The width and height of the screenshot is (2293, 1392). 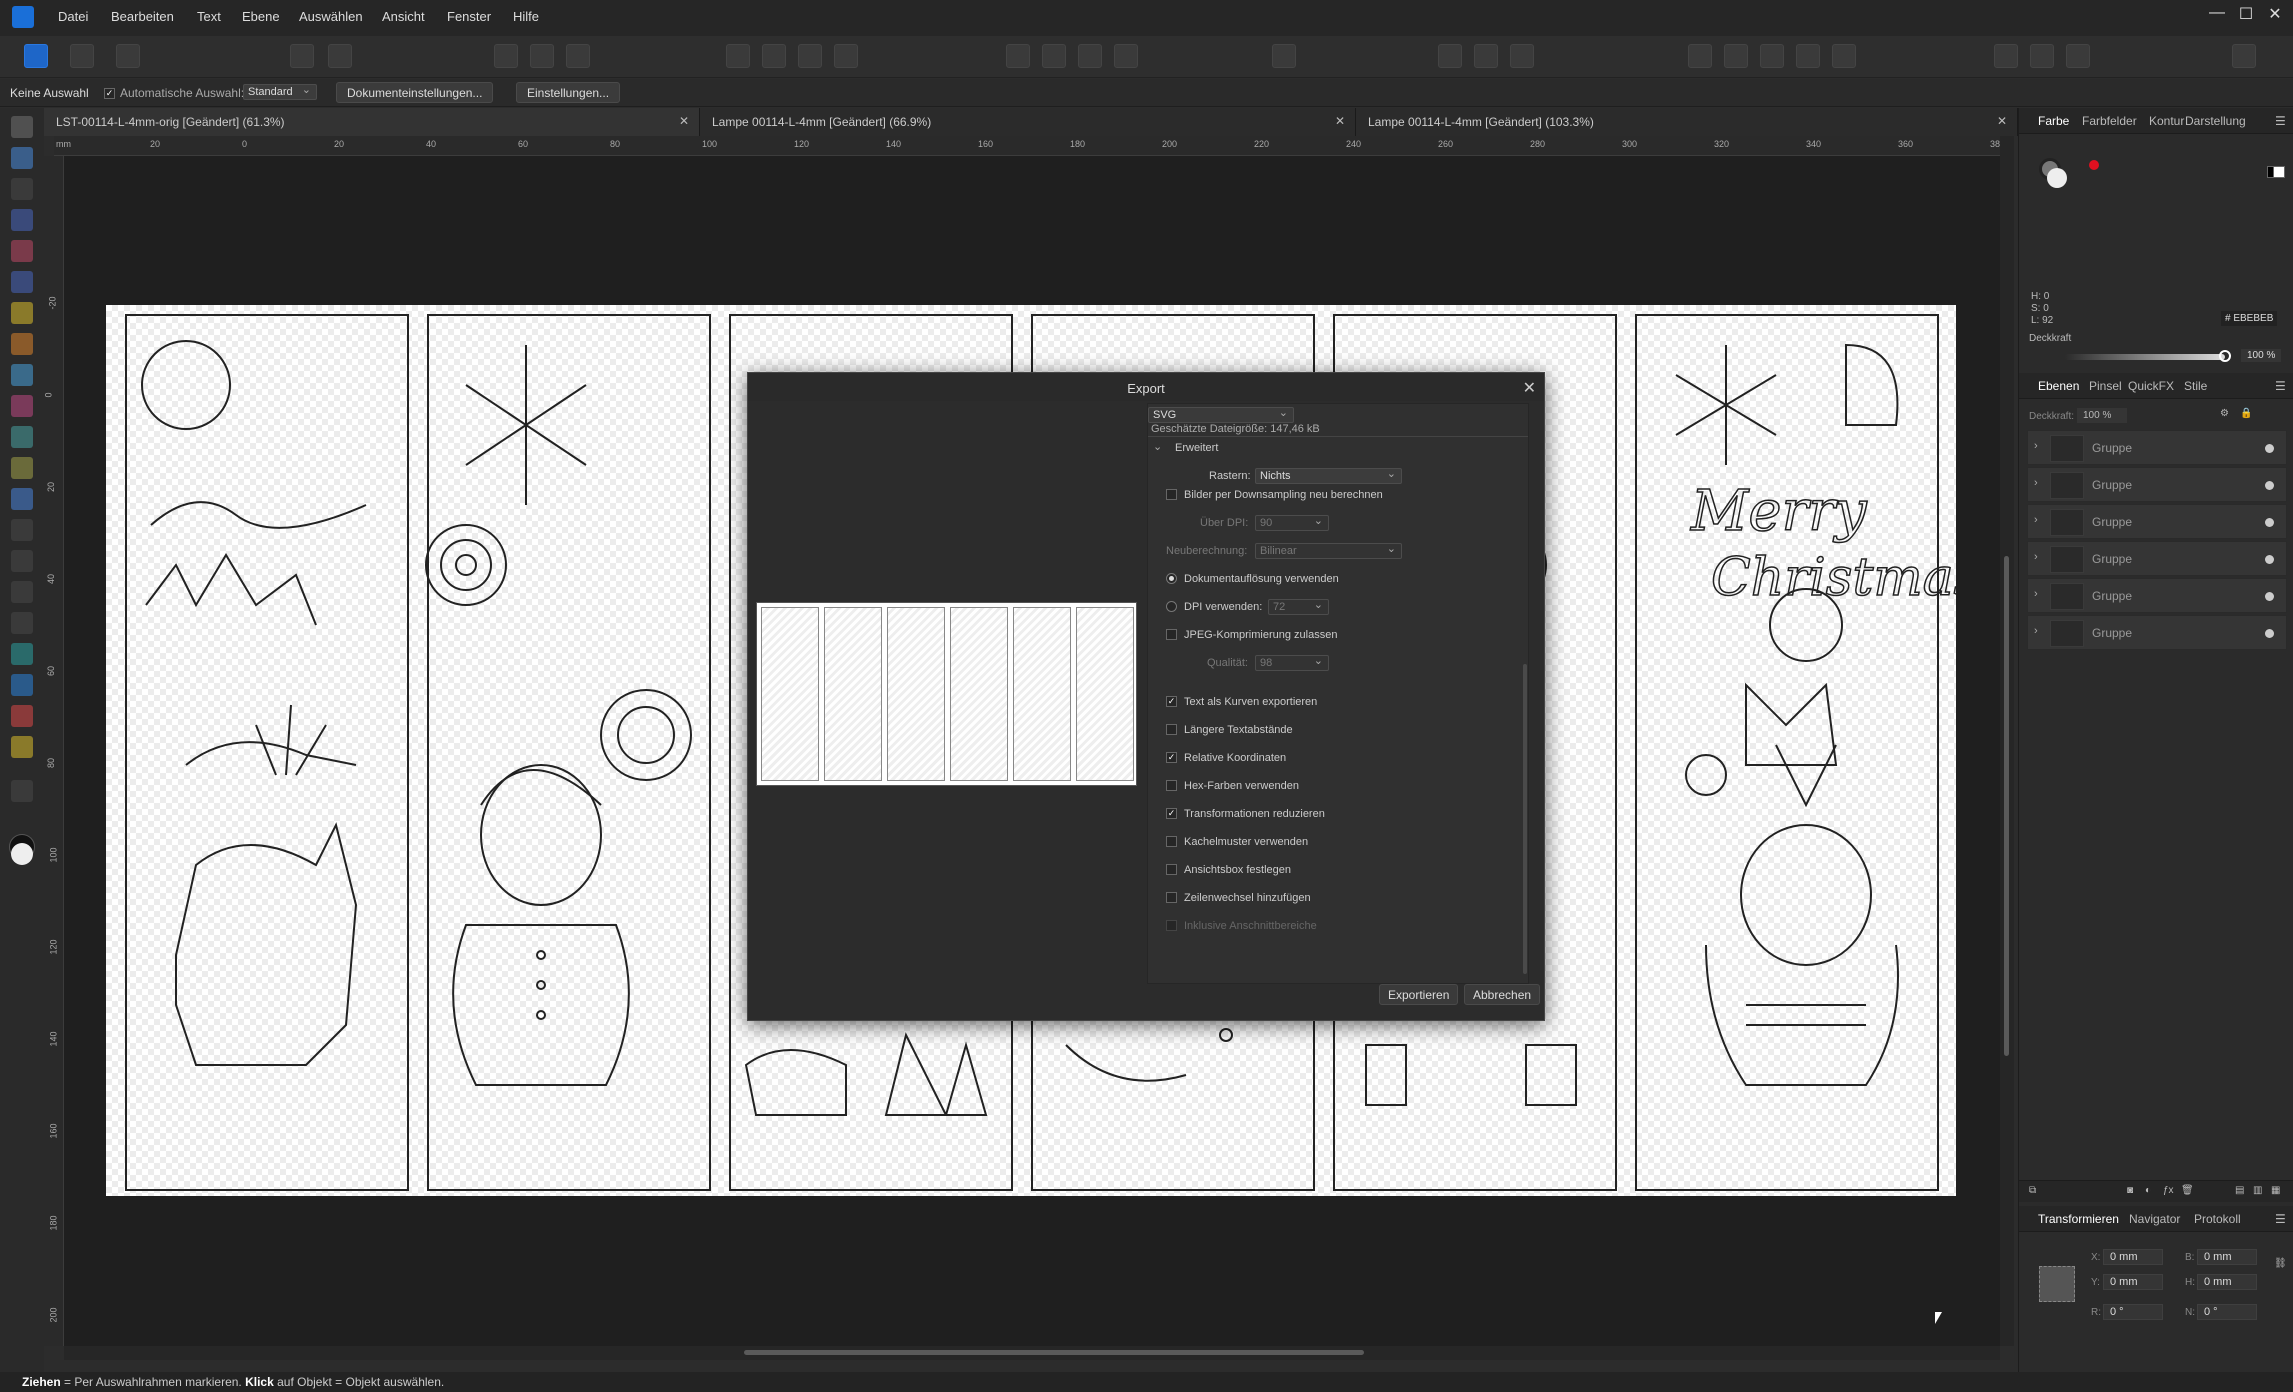 I want to click on move-tool-icon, so click(x=22, y=127).